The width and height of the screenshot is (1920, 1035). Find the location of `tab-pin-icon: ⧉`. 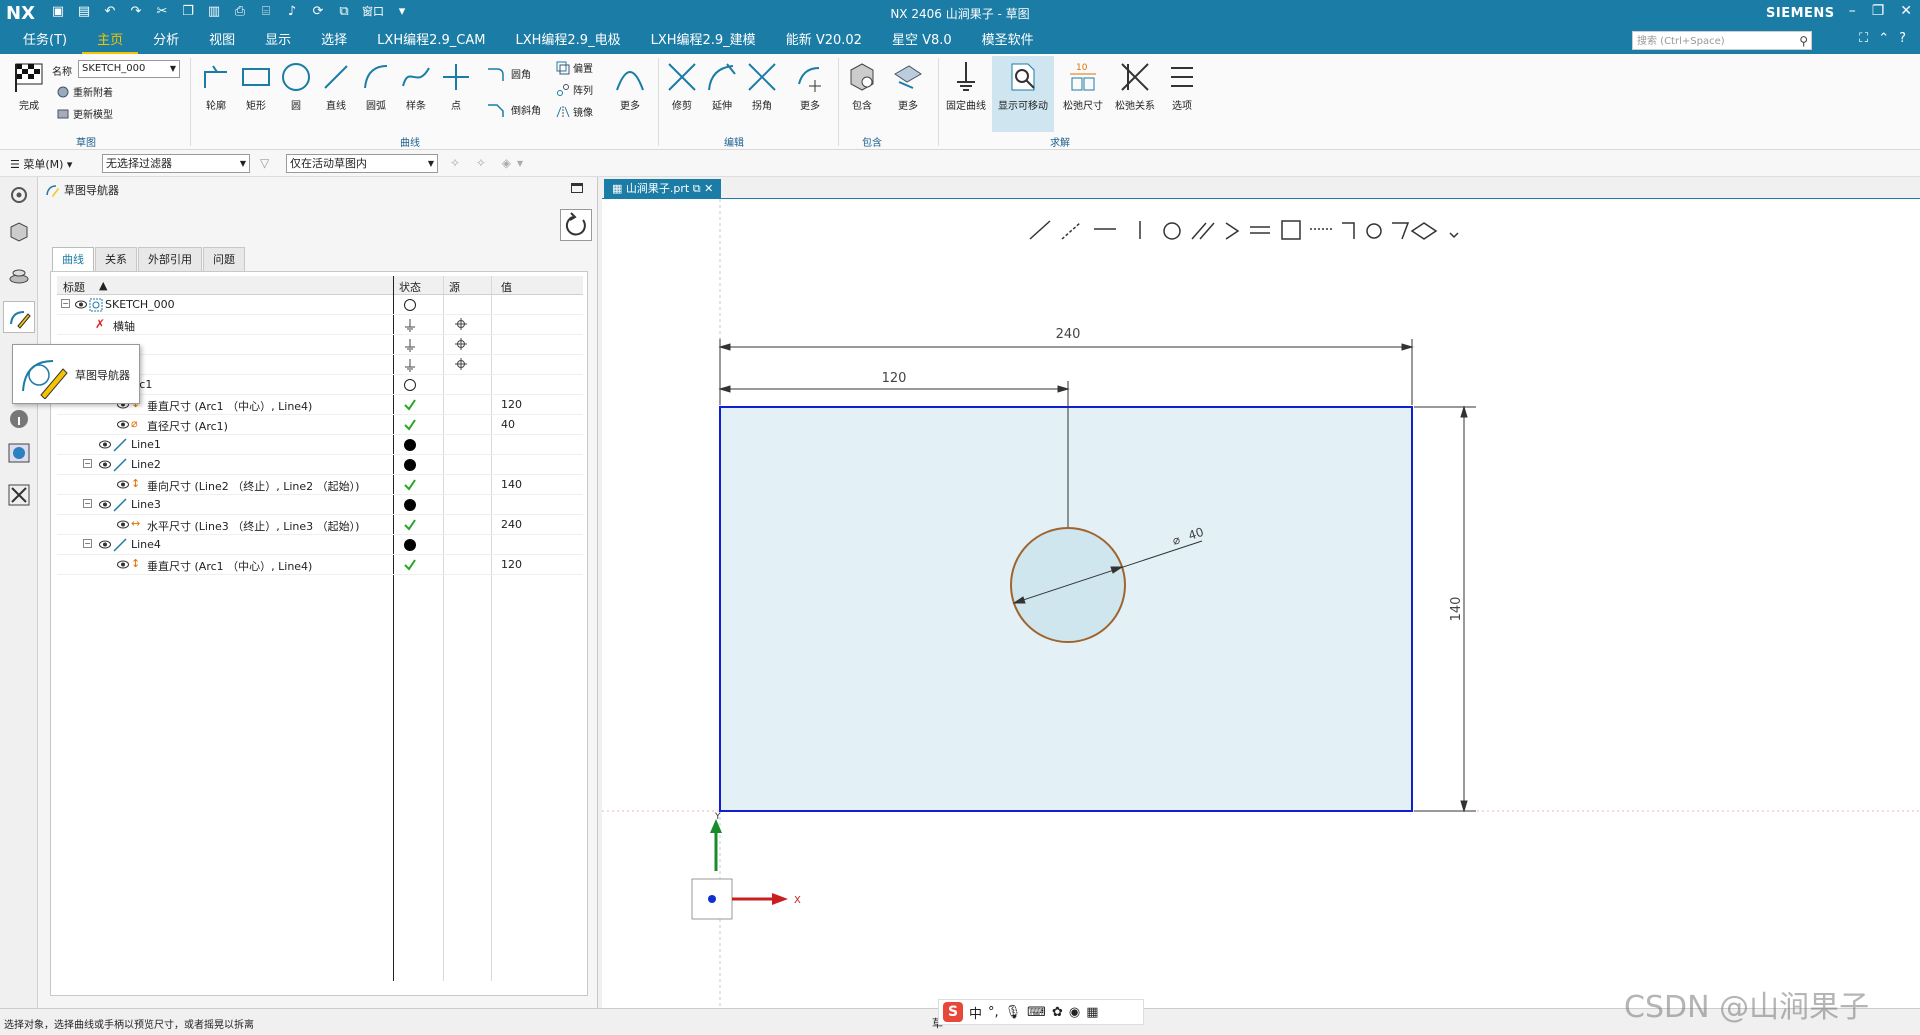

tab-pin-icon: ⧉ is located at coordinates (698, 188).